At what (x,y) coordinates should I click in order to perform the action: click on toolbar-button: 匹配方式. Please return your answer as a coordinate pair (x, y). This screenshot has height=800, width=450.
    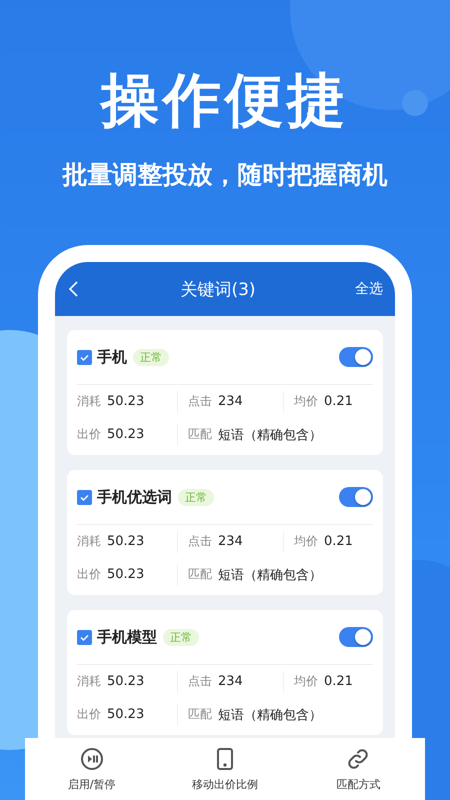
    Looking at the image, I should click on (358, 769).